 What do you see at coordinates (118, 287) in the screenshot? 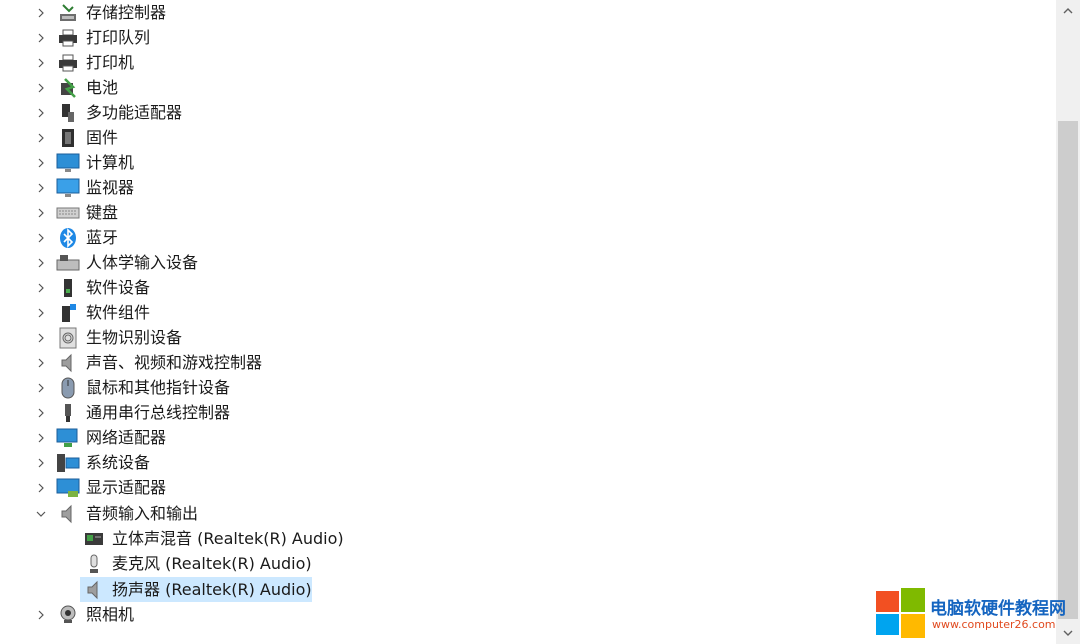
I see `tree-item-label: 软件设备` at bounding box center [118, 287].